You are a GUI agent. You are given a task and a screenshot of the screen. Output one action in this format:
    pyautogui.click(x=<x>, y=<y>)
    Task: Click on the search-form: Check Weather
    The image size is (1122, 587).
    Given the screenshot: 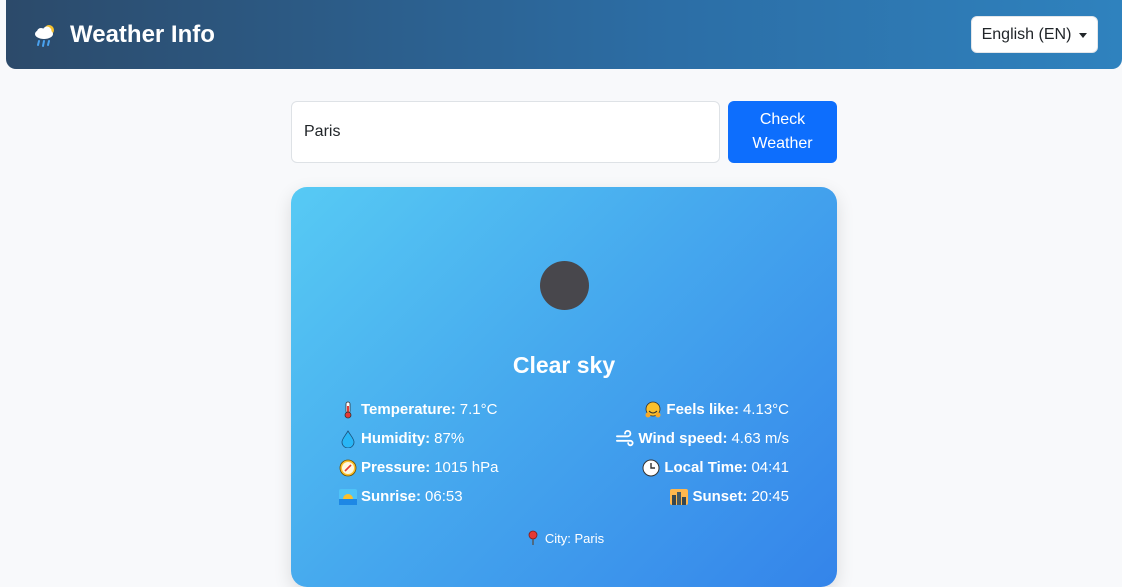 What is the action you would take?
    pyautogui.click(x=564, y=132)
    